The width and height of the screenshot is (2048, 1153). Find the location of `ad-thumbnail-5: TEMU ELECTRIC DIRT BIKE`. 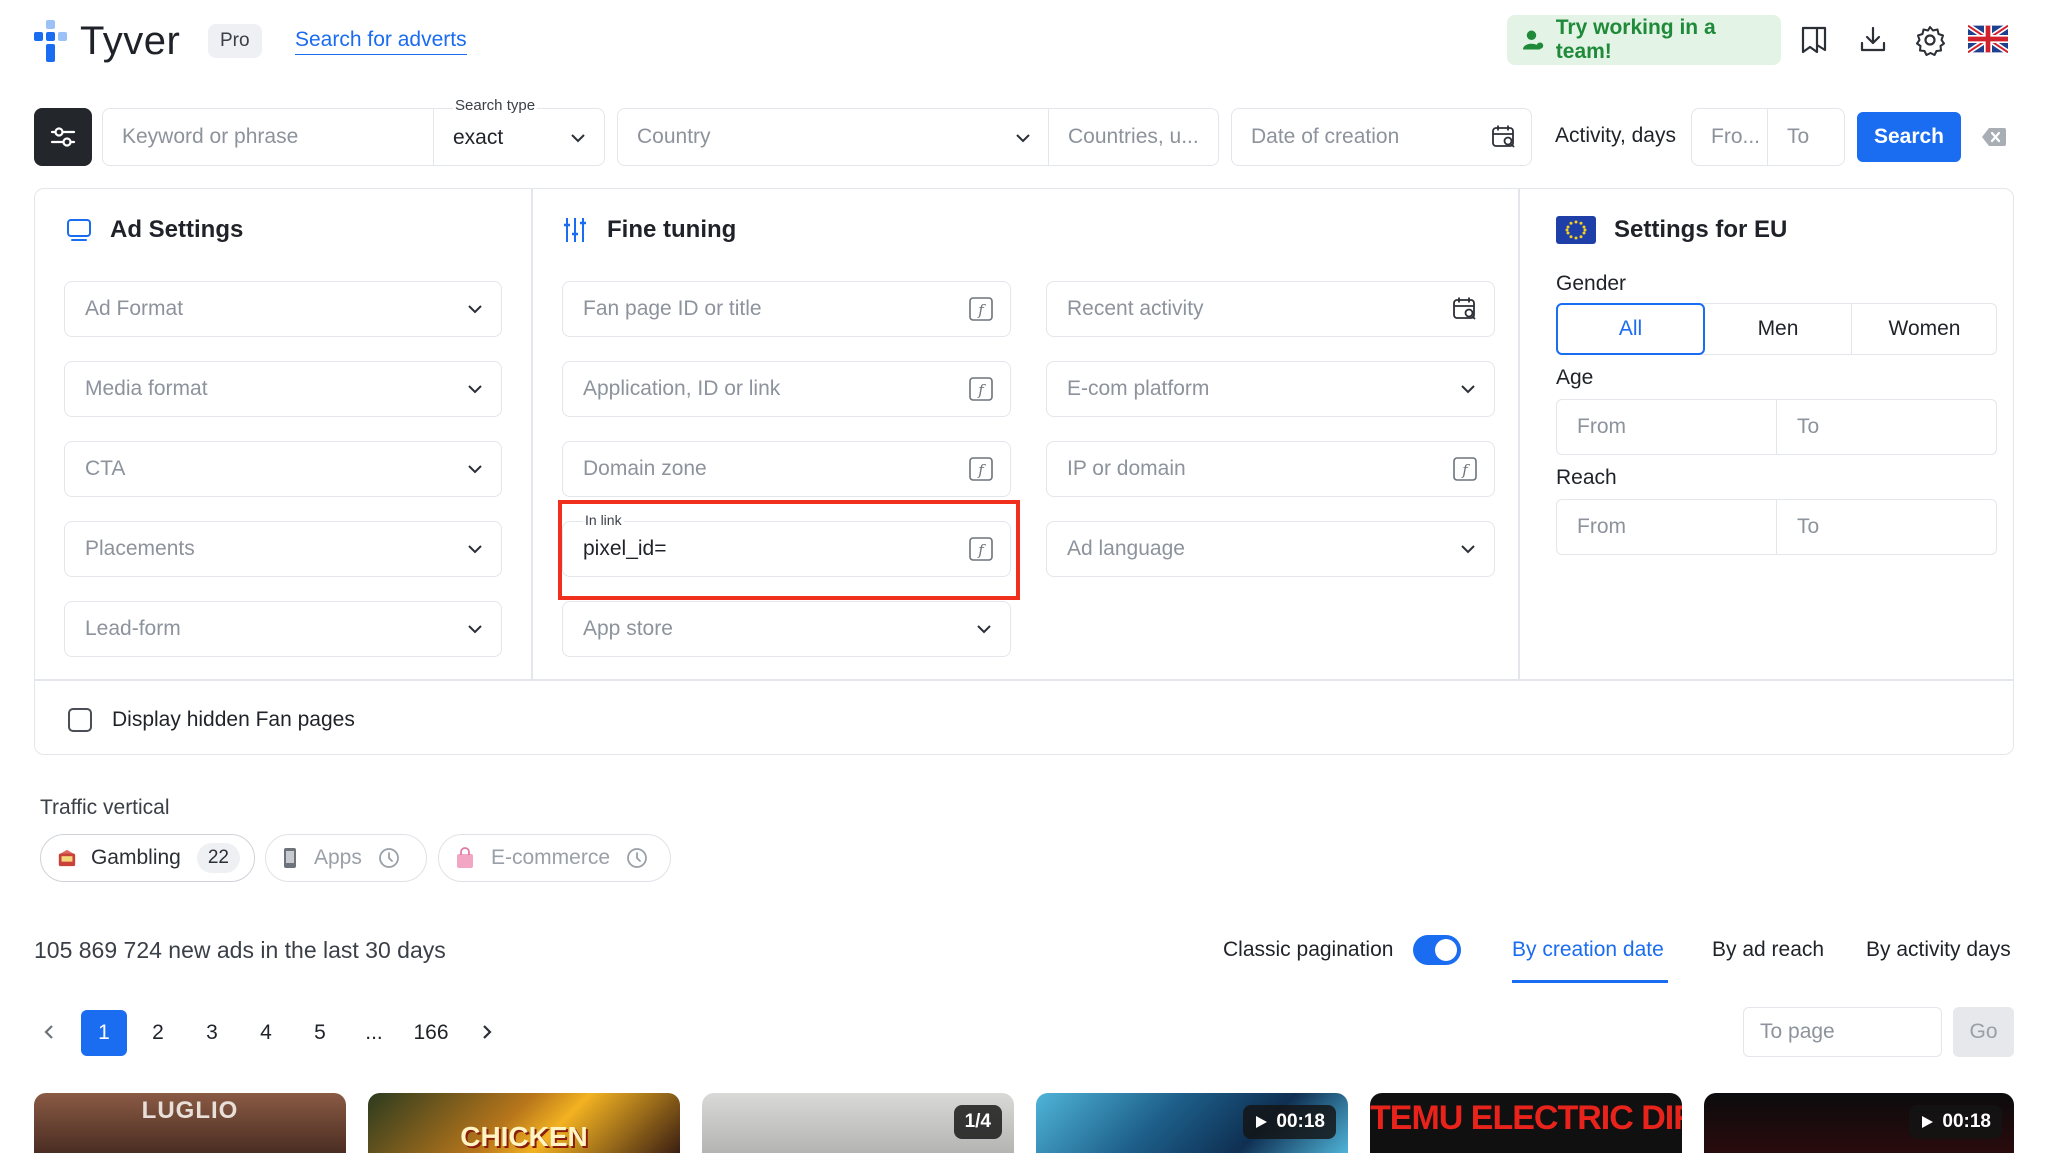

ad-thumbnail-5: TEMU ELECTRIC DIRT BIKE is located at coordinates (1526, 1123).